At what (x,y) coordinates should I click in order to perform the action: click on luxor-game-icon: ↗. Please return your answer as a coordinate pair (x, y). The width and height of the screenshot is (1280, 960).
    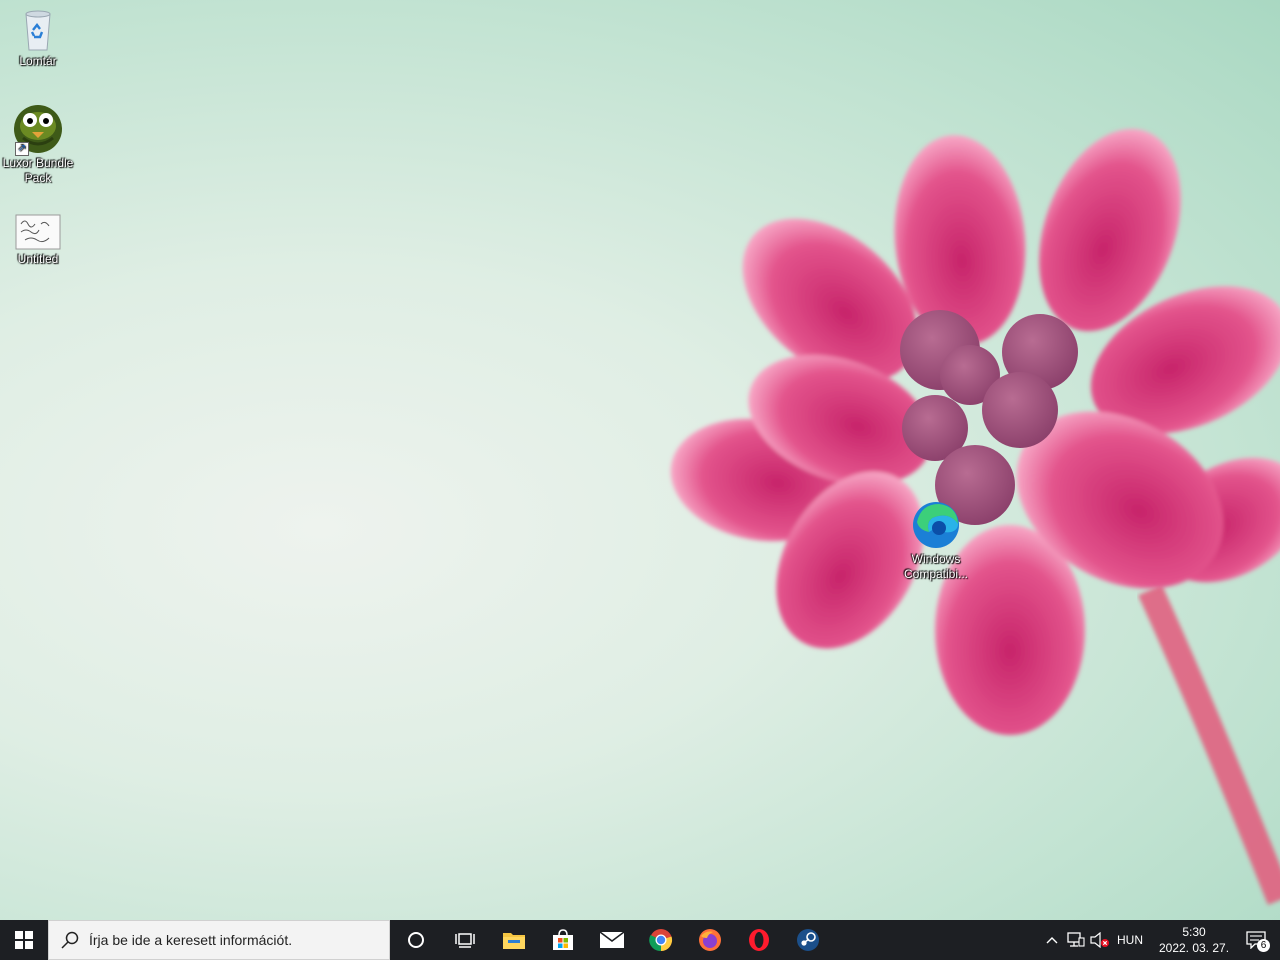
    Looking at the image, I should click on (38, 130).